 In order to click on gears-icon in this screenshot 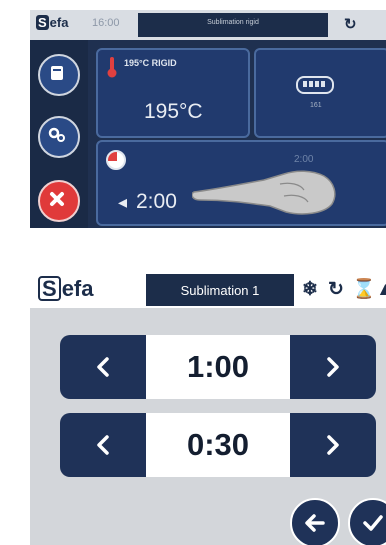, I will do `click(56, 134)`.